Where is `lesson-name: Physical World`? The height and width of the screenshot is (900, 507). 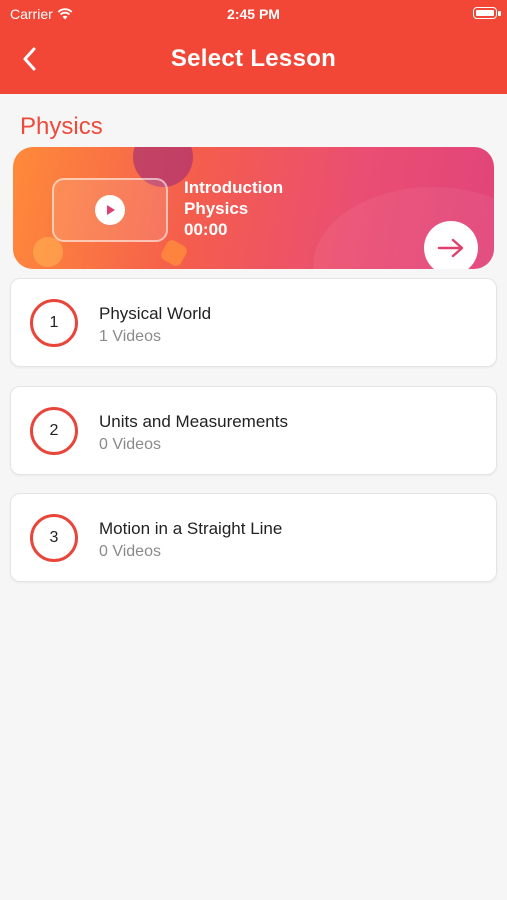
lesson-name: Physical World is located at coordinates (155, 313).